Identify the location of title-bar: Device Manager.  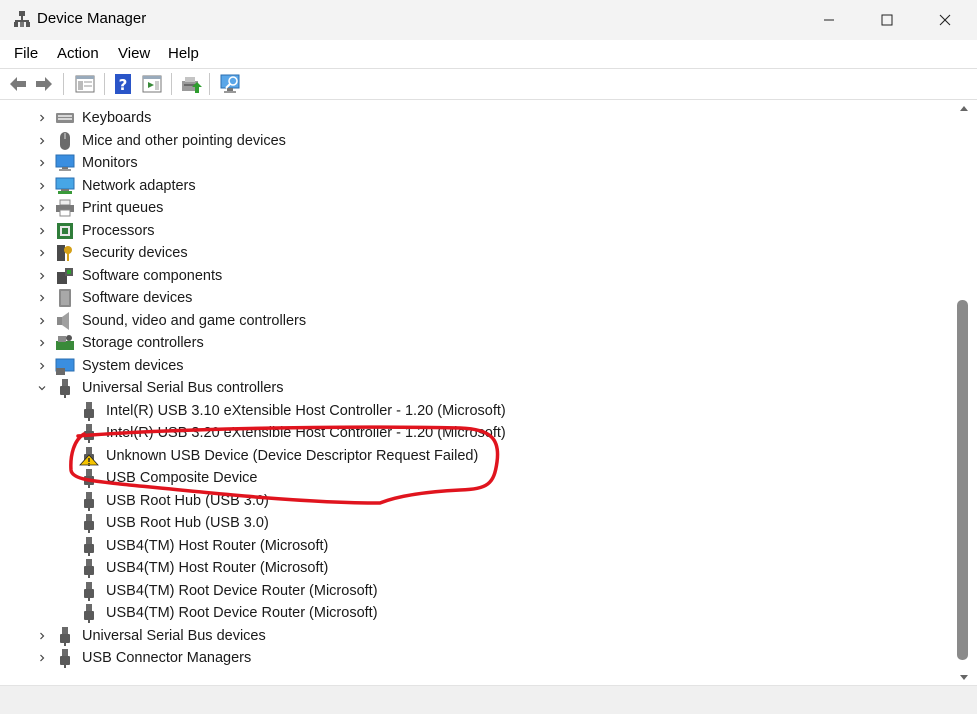
(488, 20).